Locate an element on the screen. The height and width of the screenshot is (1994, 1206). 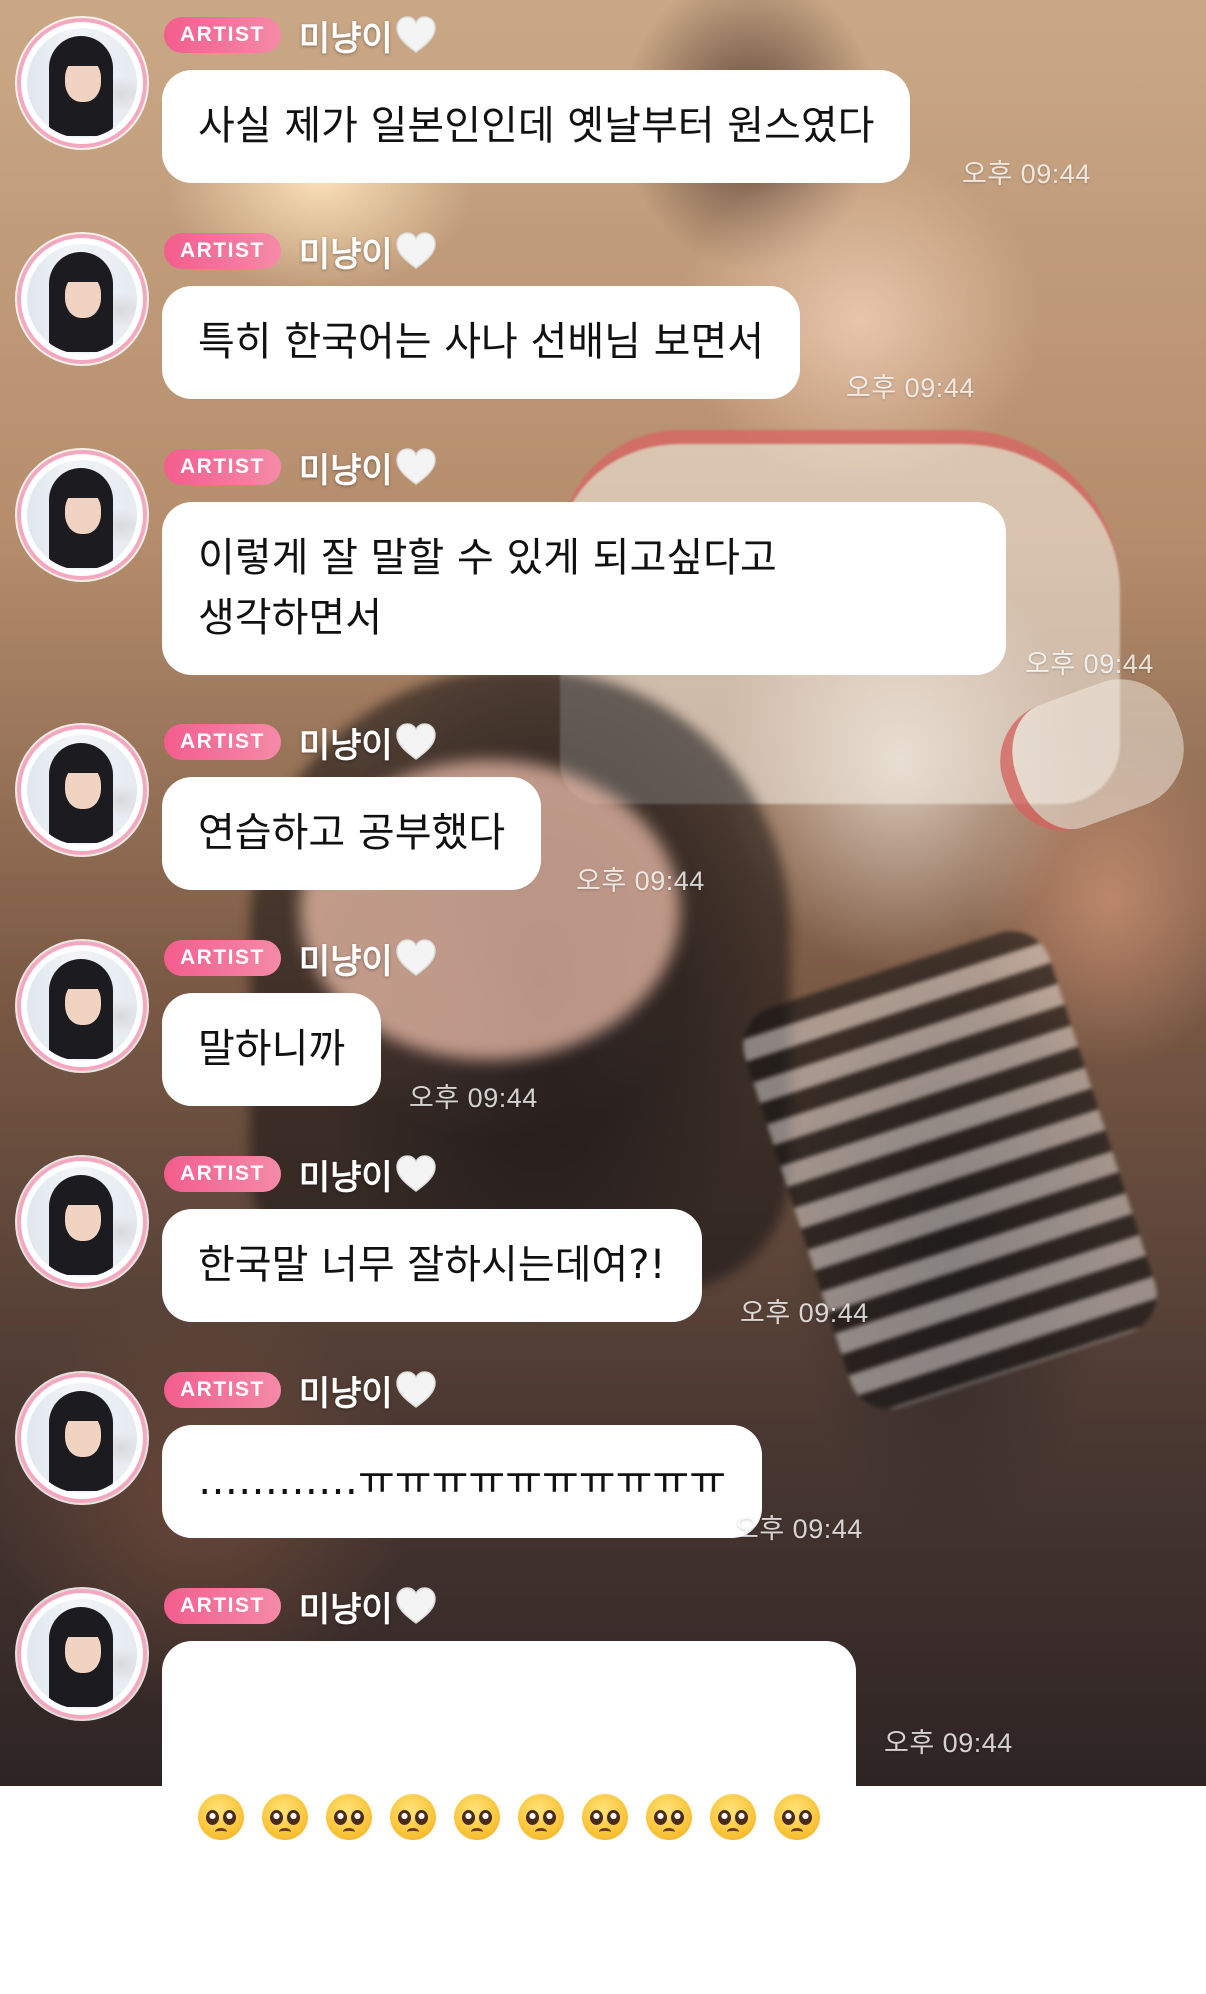
emoji-row is located at coordinates (509, 1817).